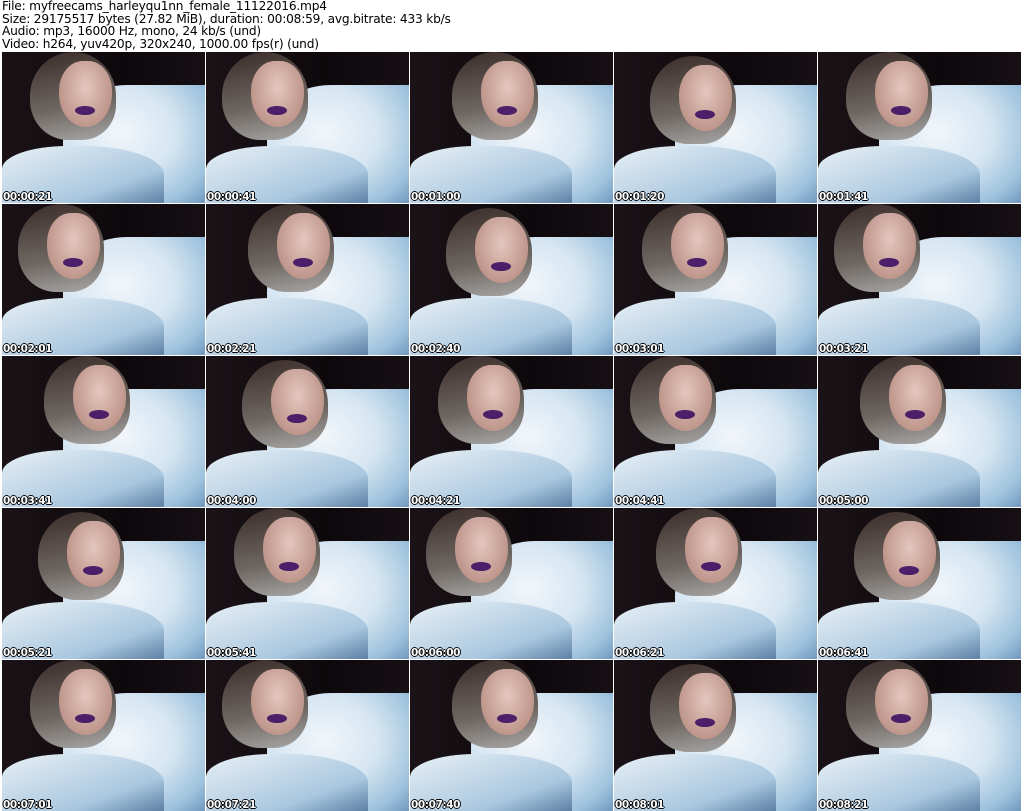  What do you see at coordinates (640, 349) in the screenshot?
I see `thumbnail-timestamp: 00:03:01` at bounding box center [640, 349].